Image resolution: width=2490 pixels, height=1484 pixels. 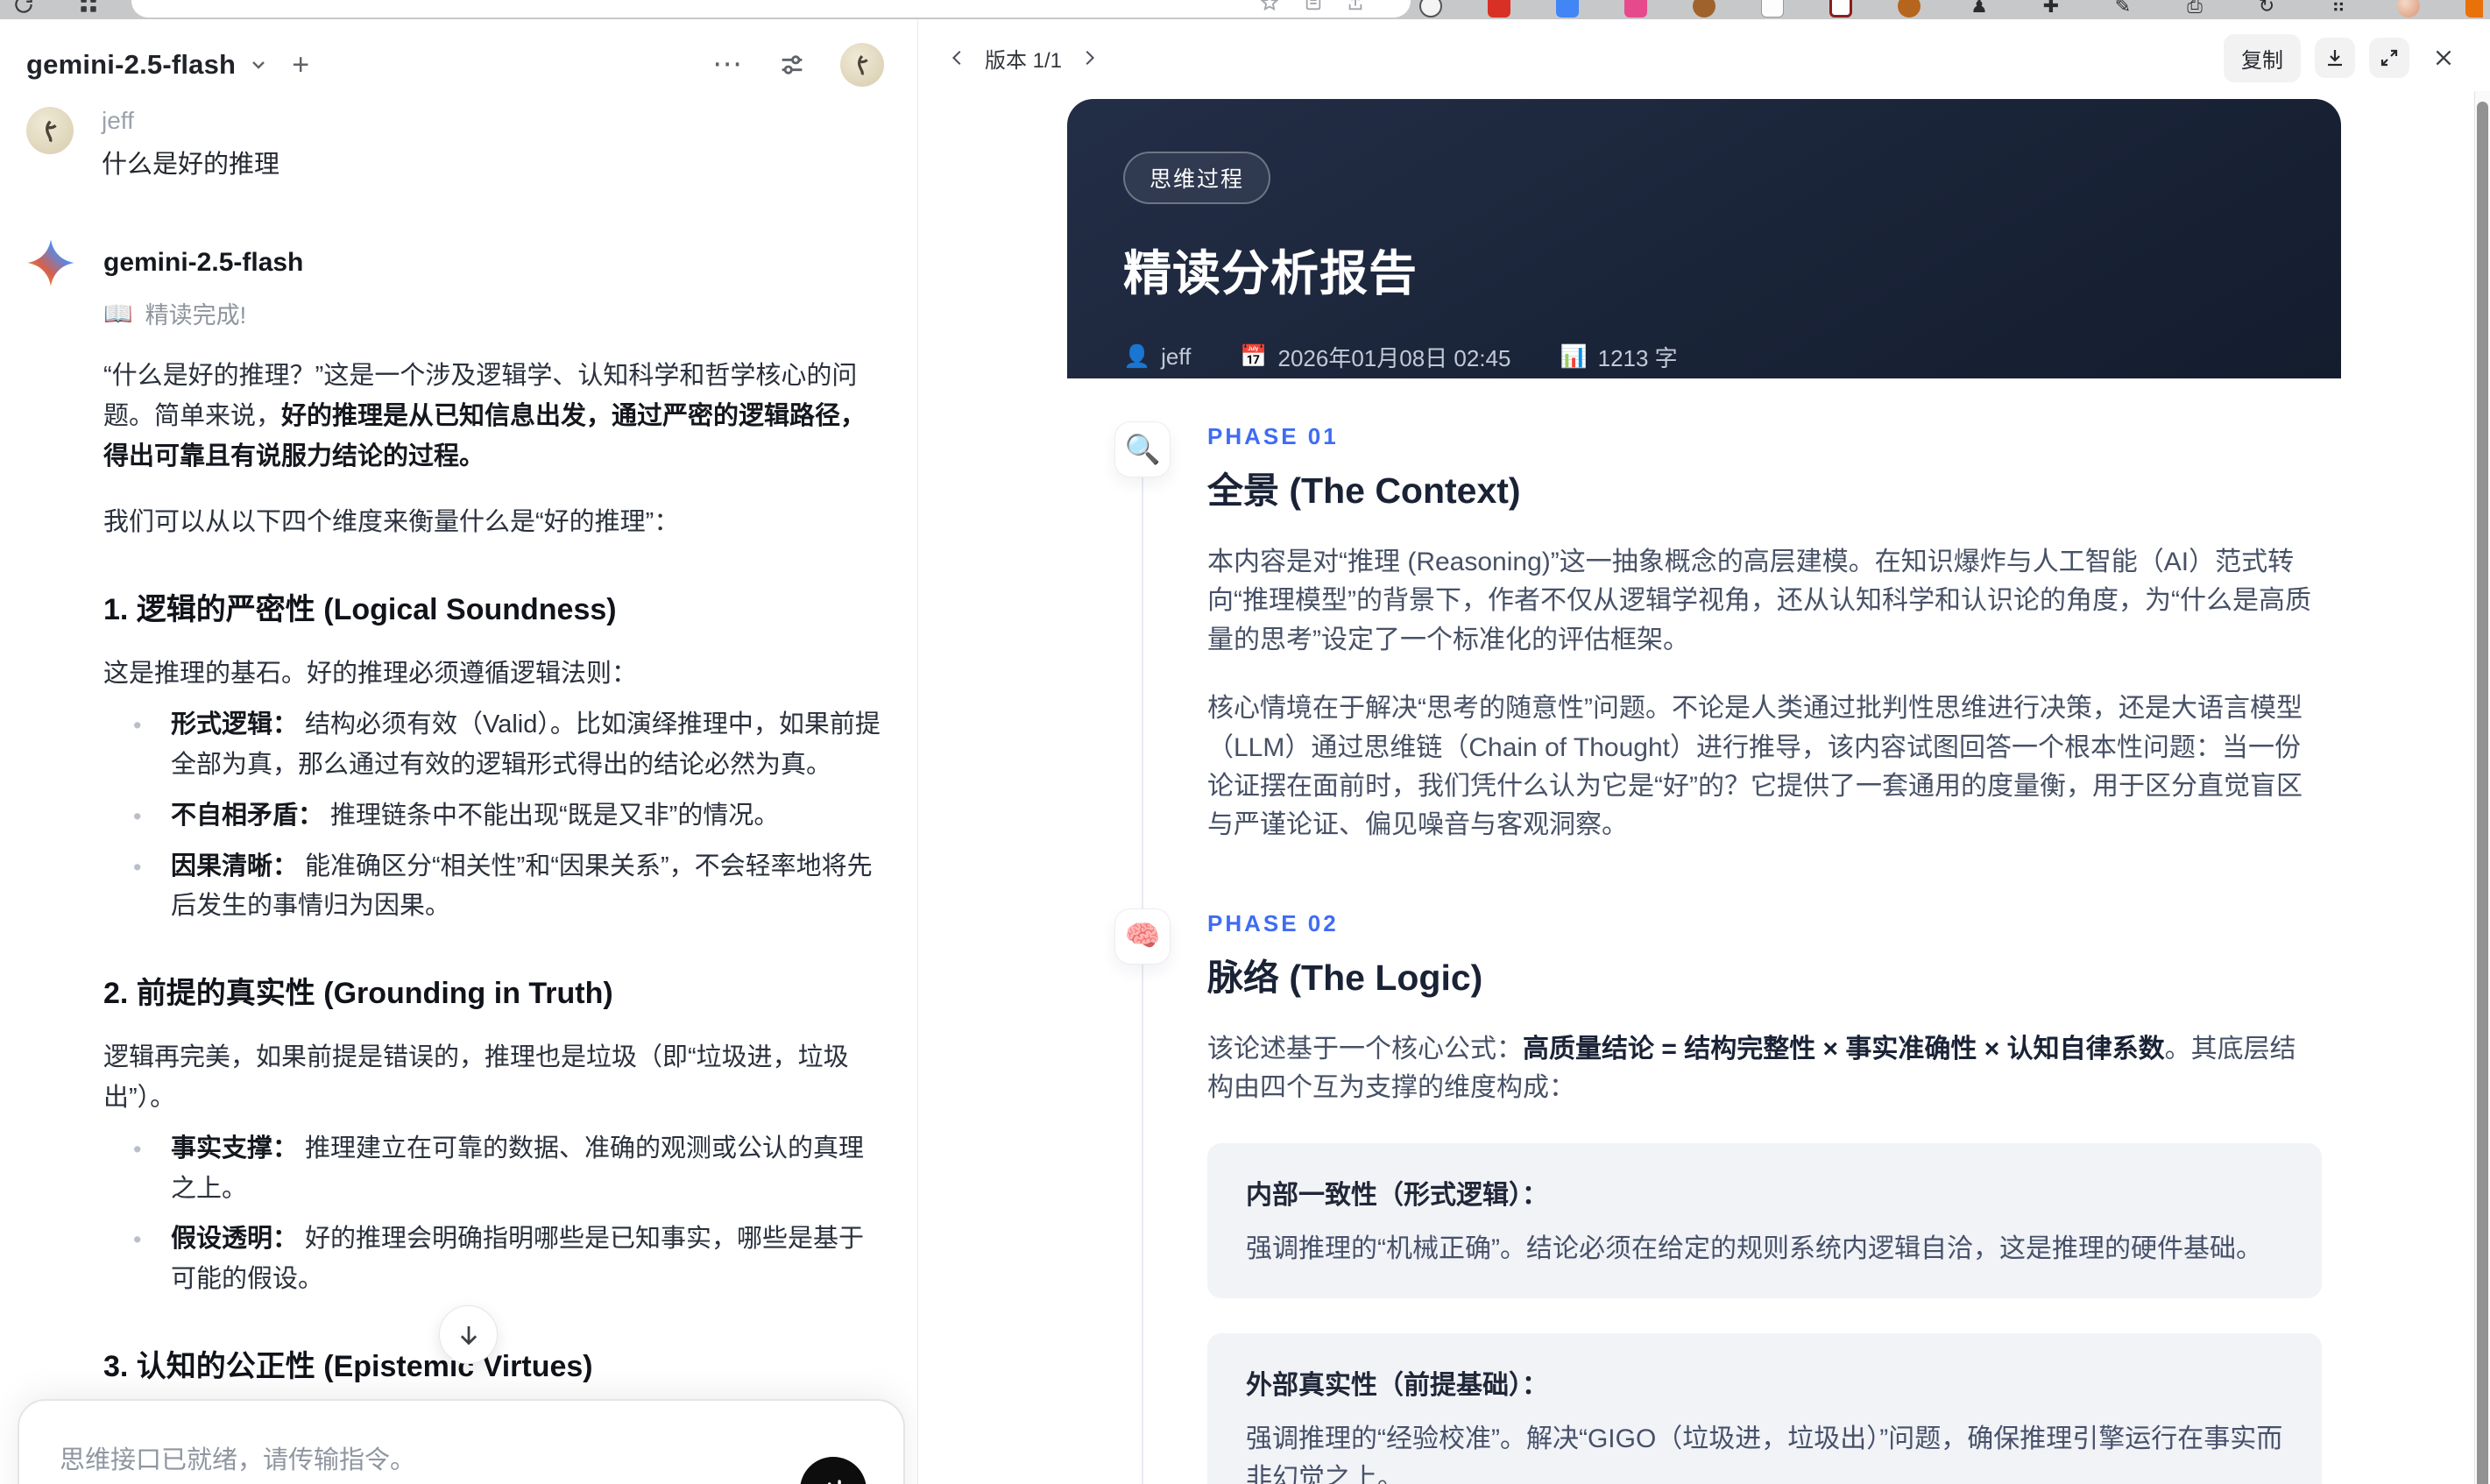 I want to click on phase-title: 脉络 (The Logic), so click(x=1345, y=977).